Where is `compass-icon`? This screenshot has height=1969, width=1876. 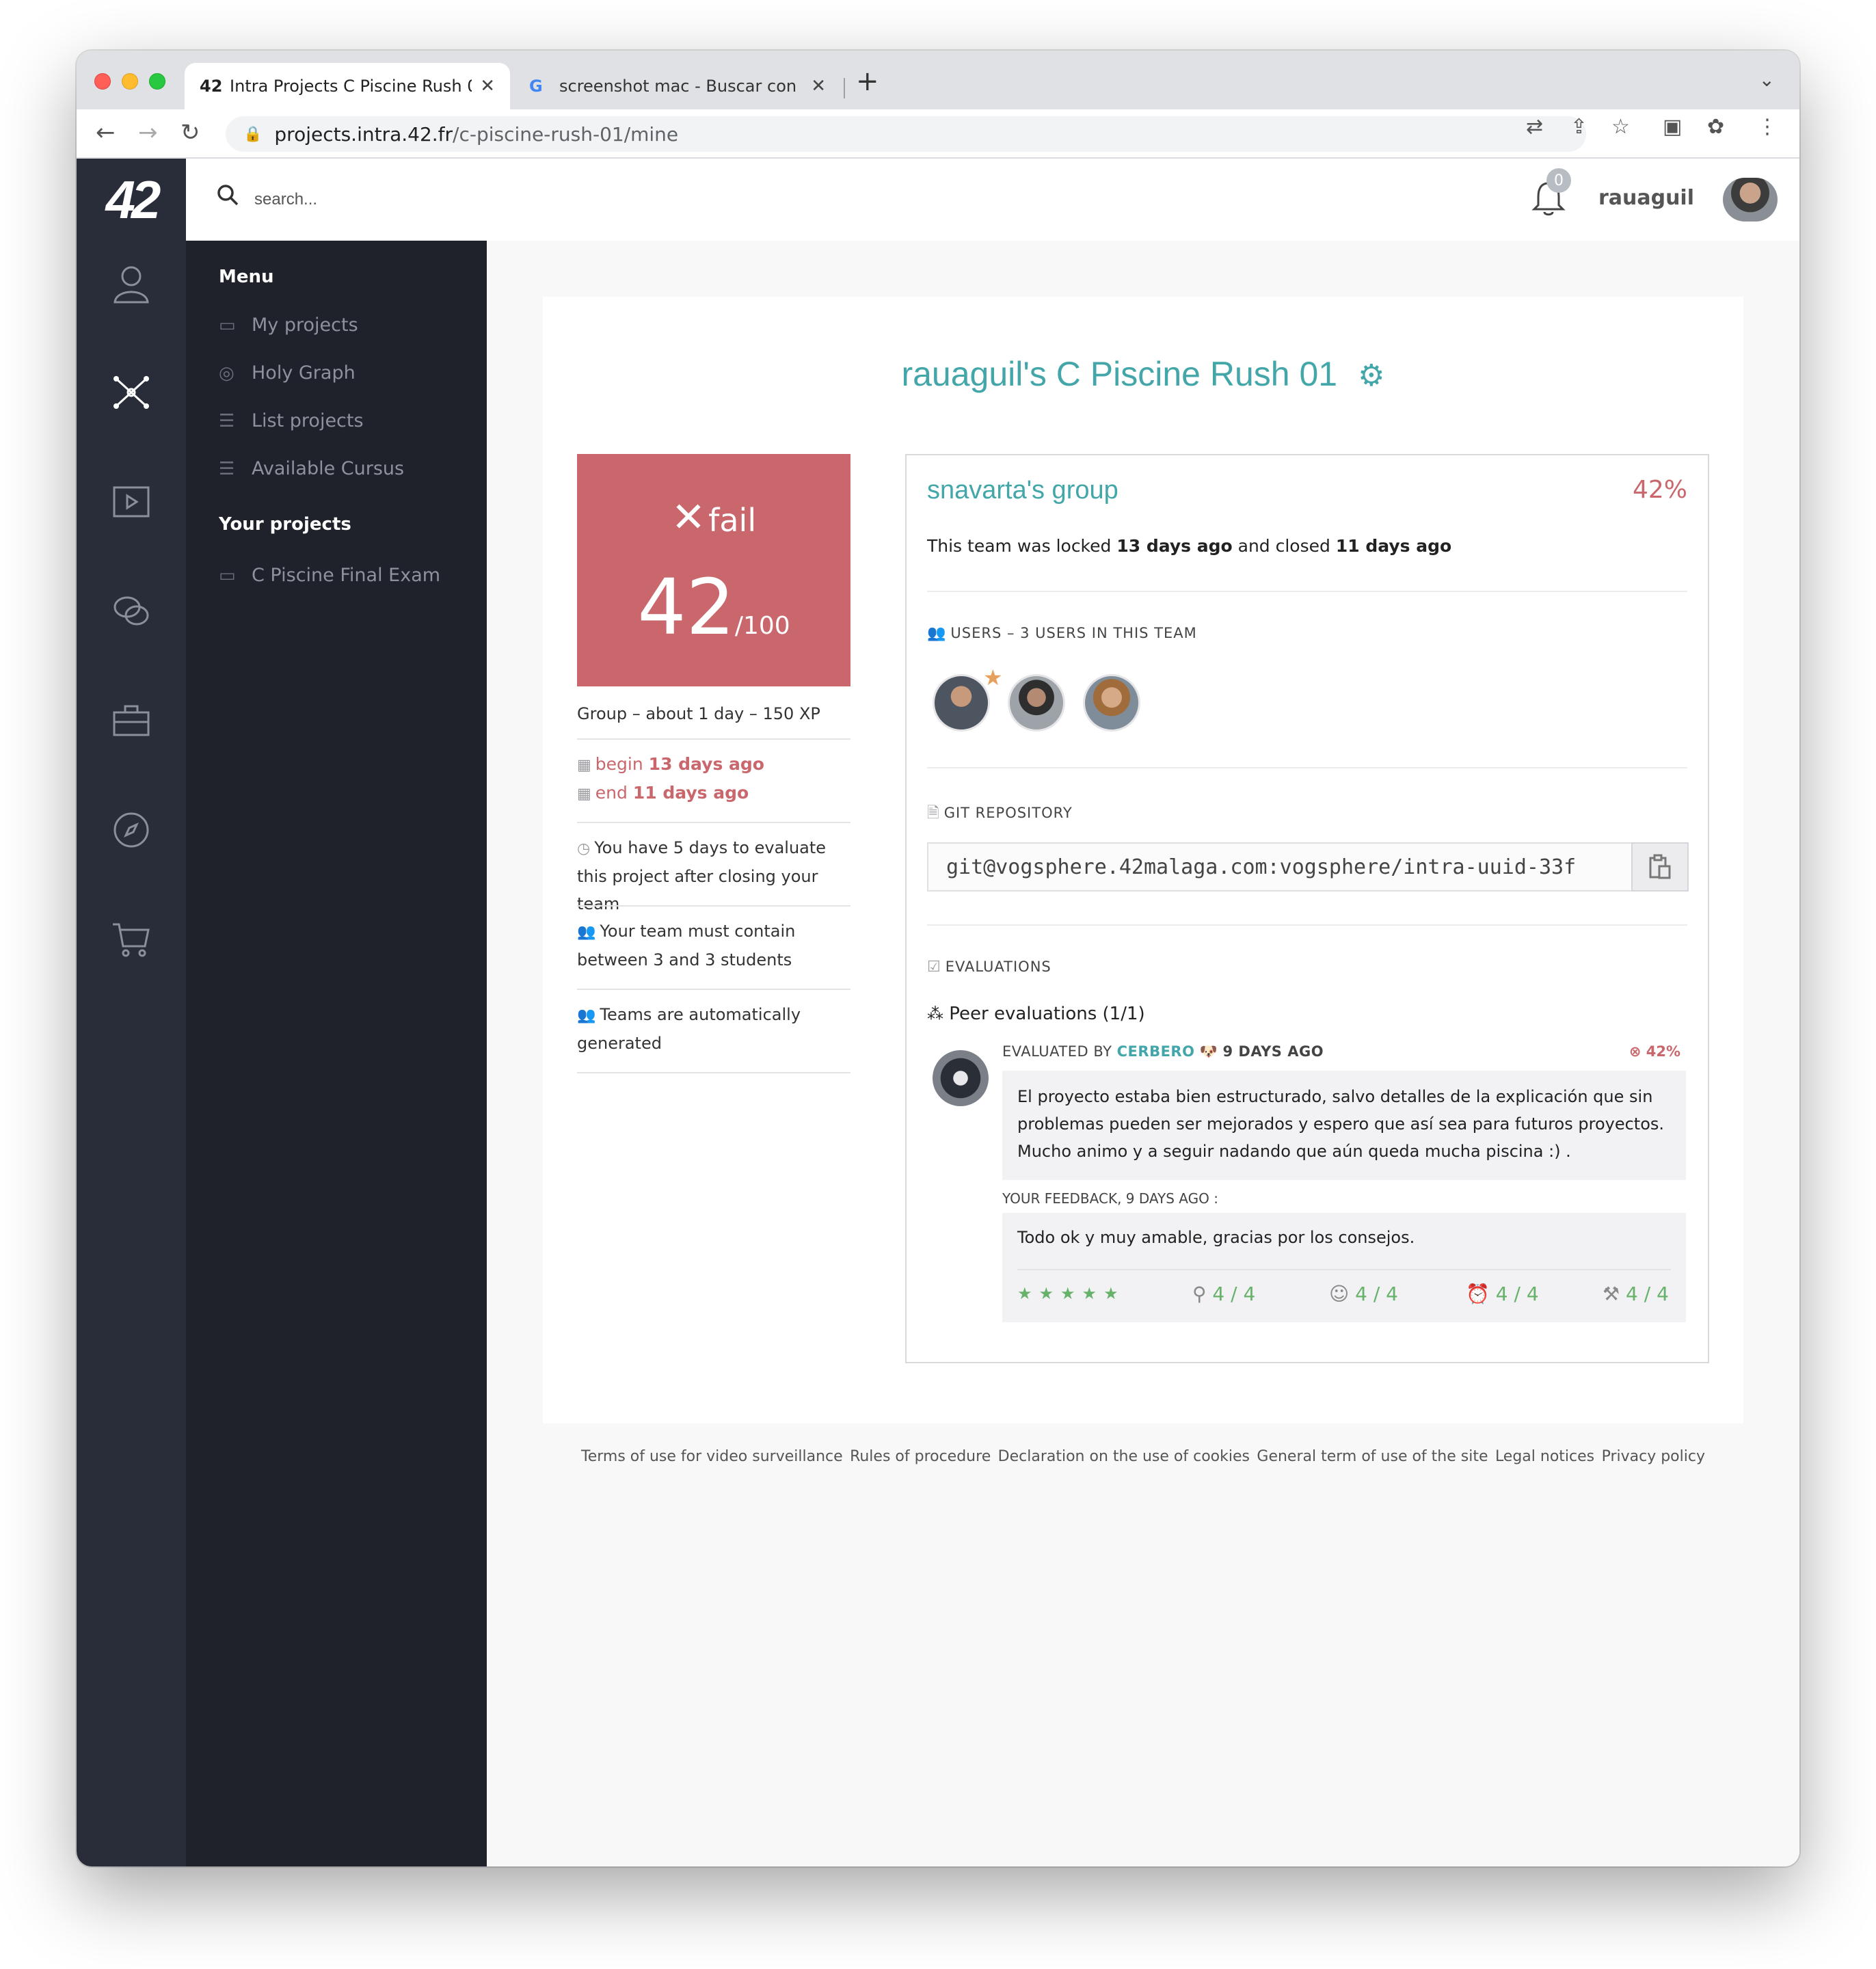
compass-icon is located at coordinates (131, 830).